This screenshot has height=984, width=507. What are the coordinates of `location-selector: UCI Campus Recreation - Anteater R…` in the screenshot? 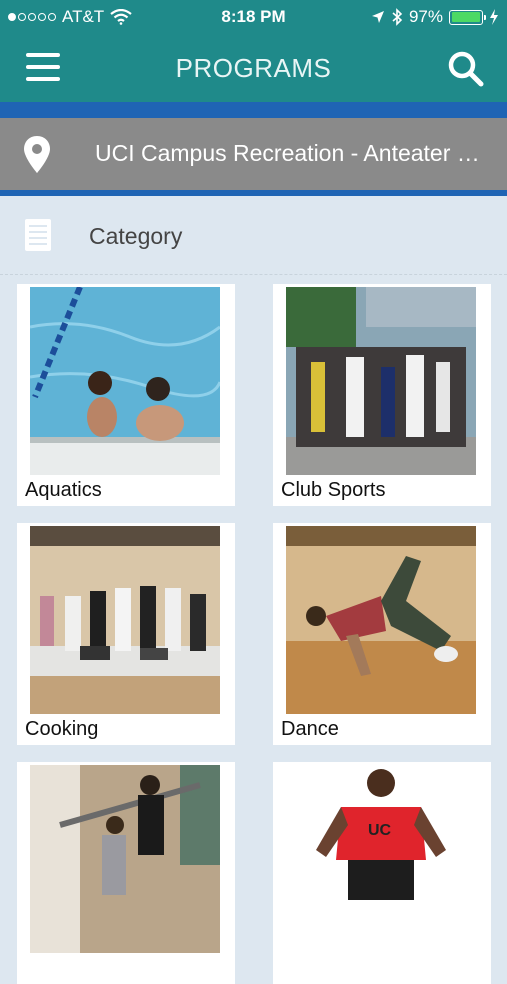 It's located at (253, 157).